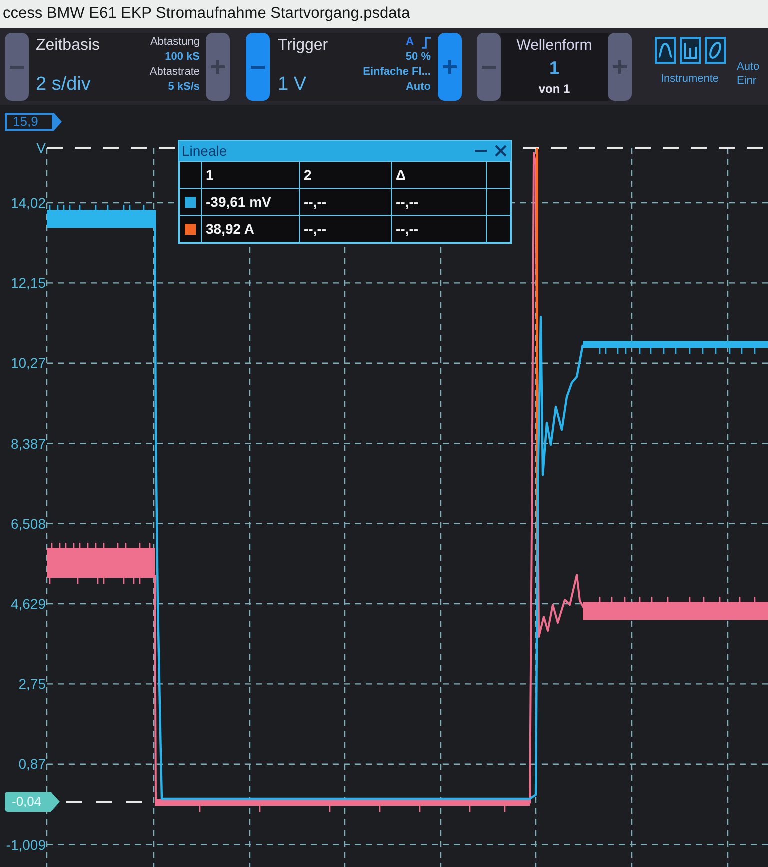 Image resolution: width=768 pixels, height=867 pixels. Describe the element at coordinates (418, 57) in the screenshot. I see `threshold-value: 50 %` at that location.